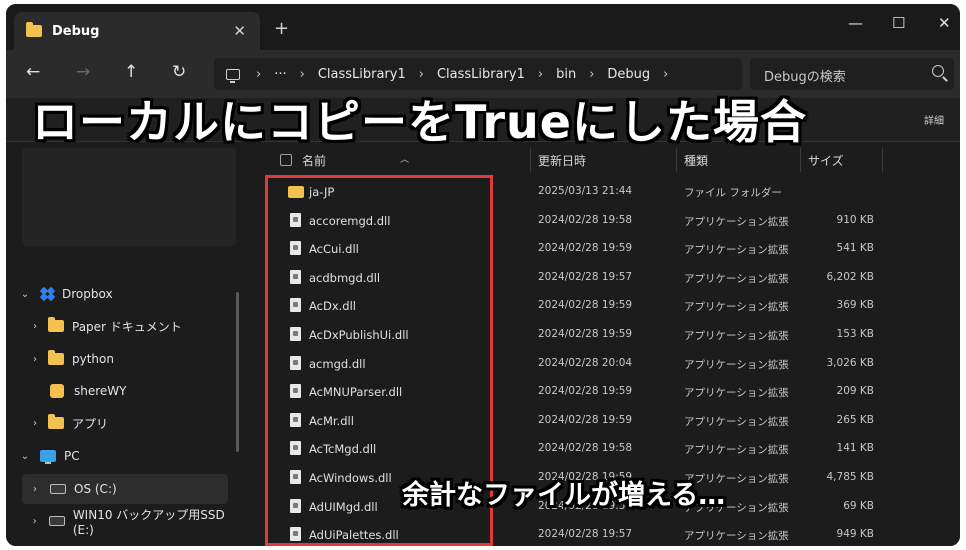  Describe the element at coordinates (83, 72) in the screenshot. I see `forward-button: →` at that location.